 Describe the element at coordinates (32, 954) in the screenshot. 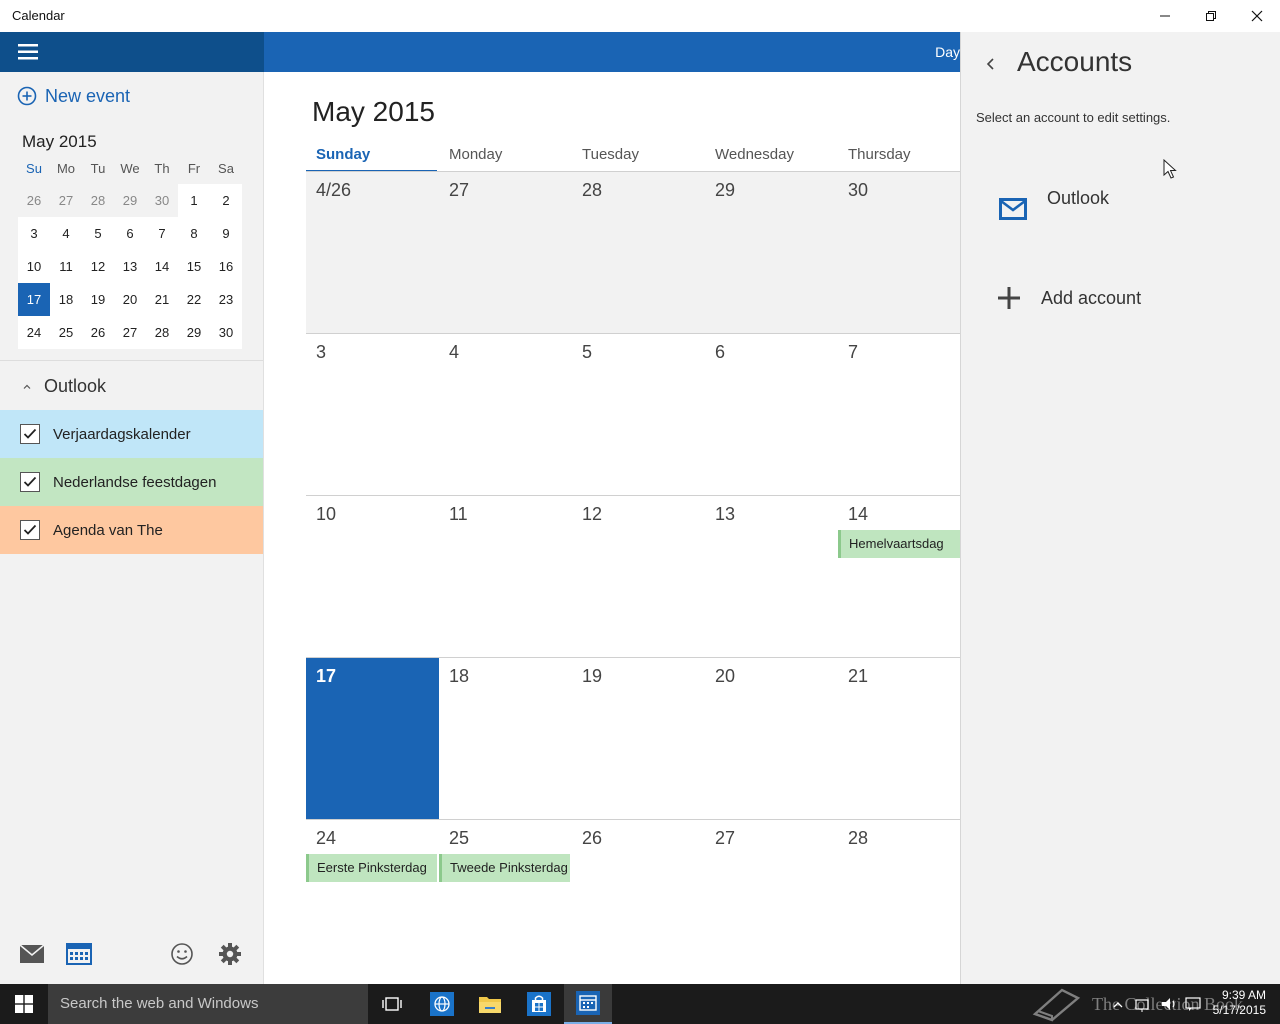

I see `mail-icon` at that location.